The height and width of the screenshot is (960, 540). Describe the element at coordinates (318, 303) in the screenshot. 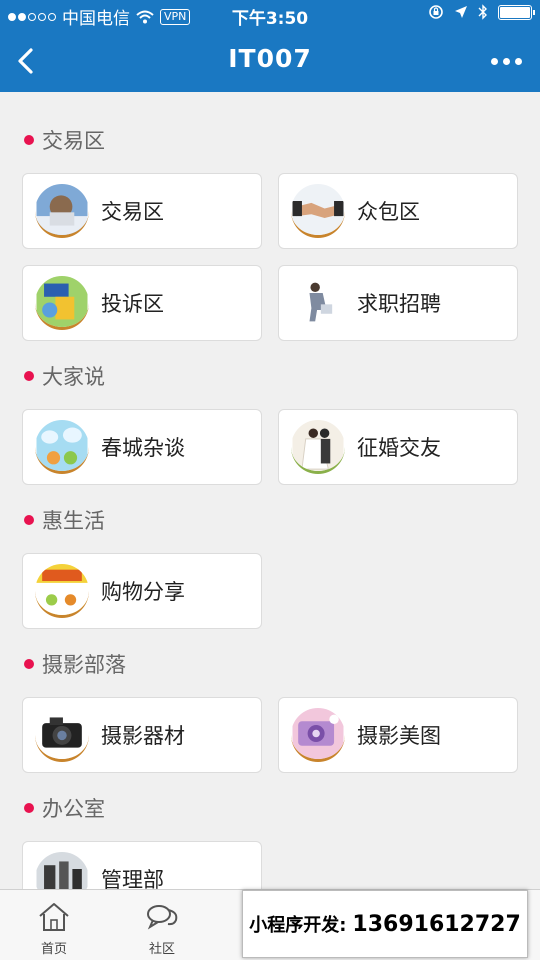

I see `job-icon` at that location.